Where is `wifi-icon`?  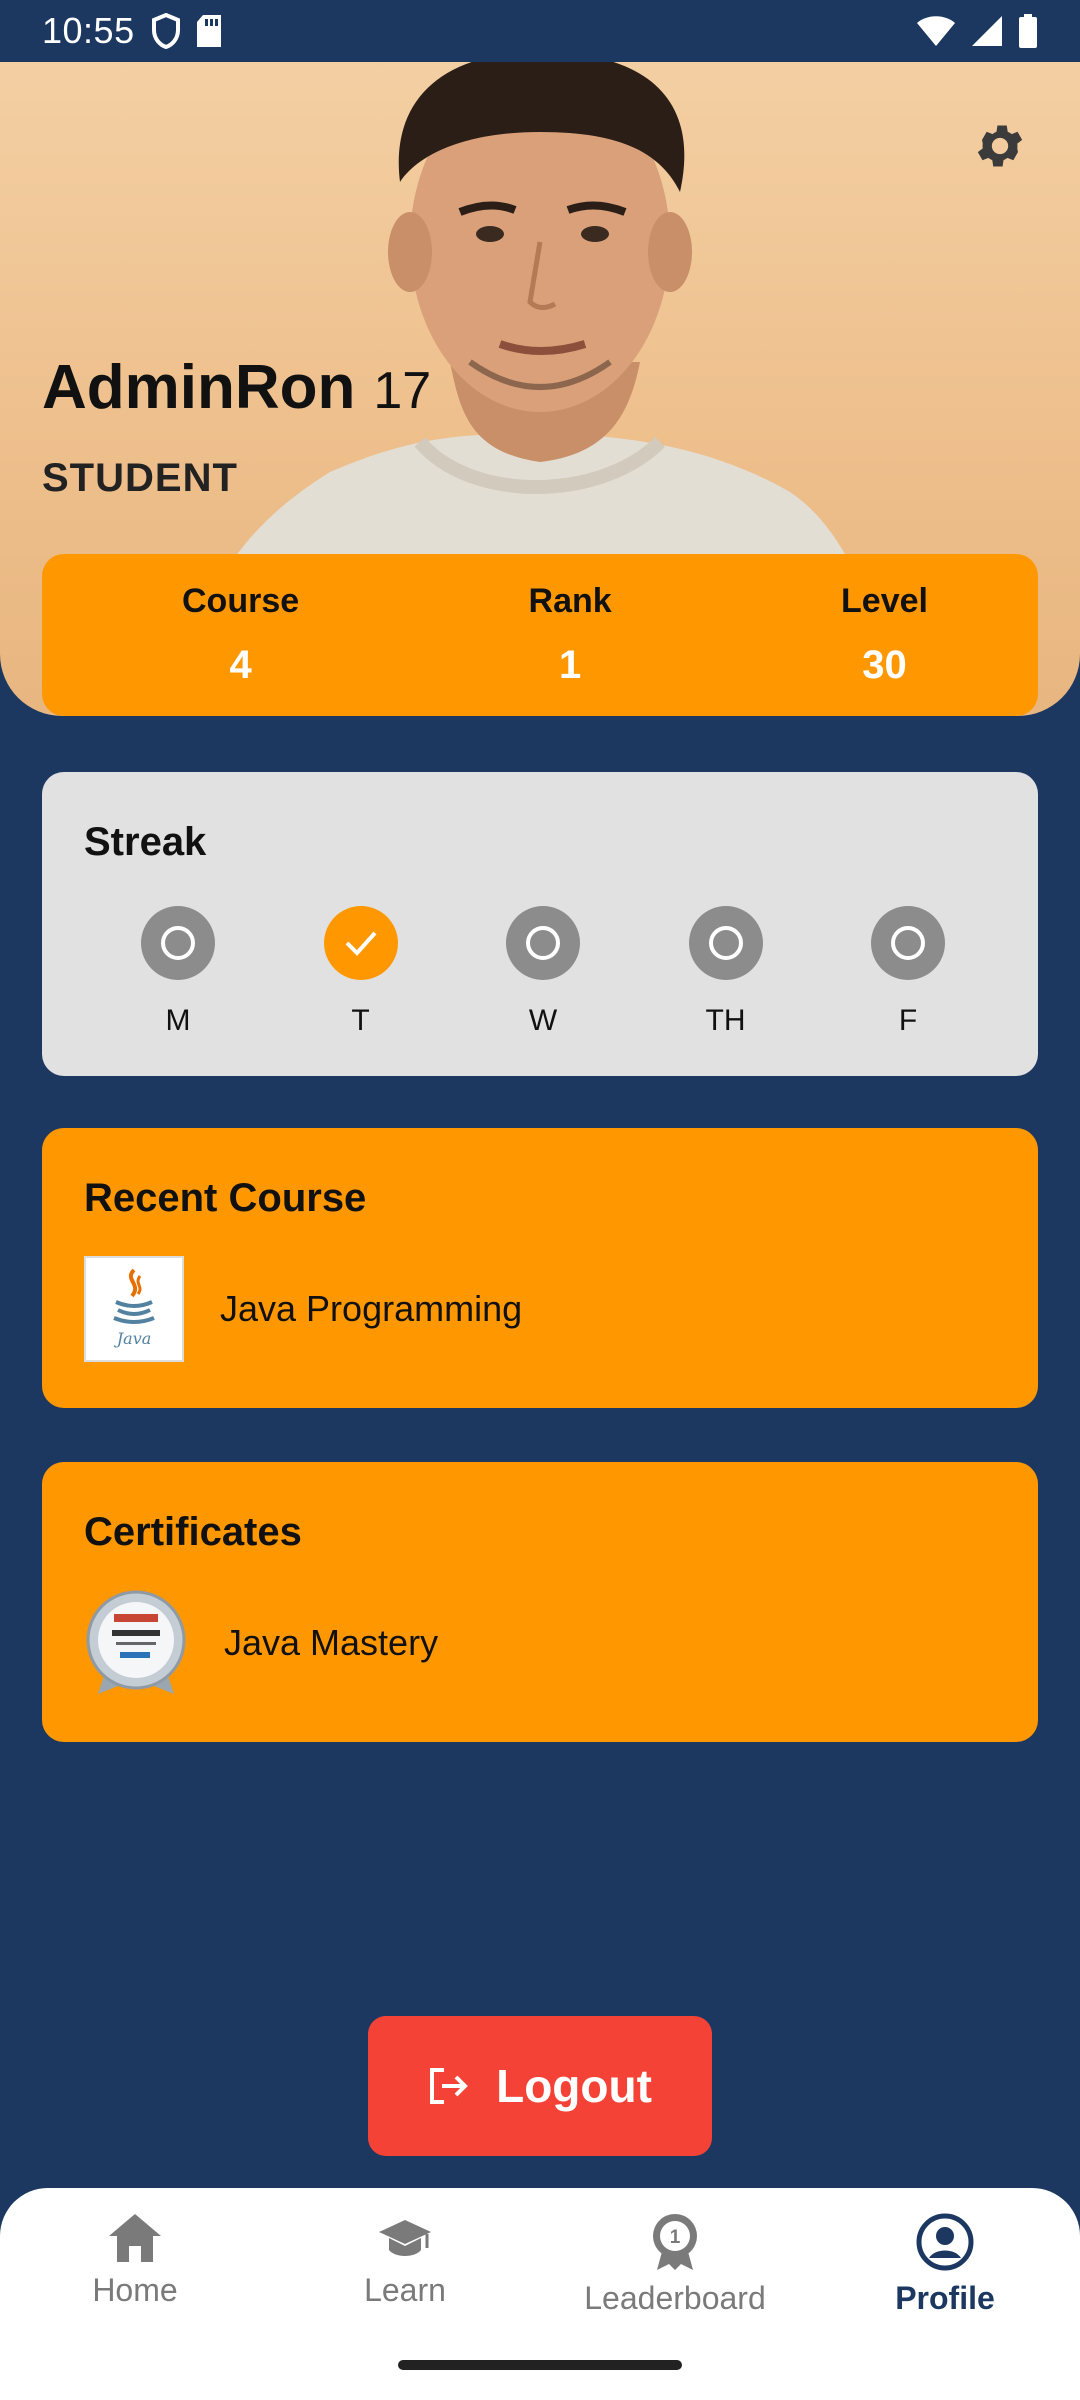 wifi-icon is located at coordinates (936, 31).